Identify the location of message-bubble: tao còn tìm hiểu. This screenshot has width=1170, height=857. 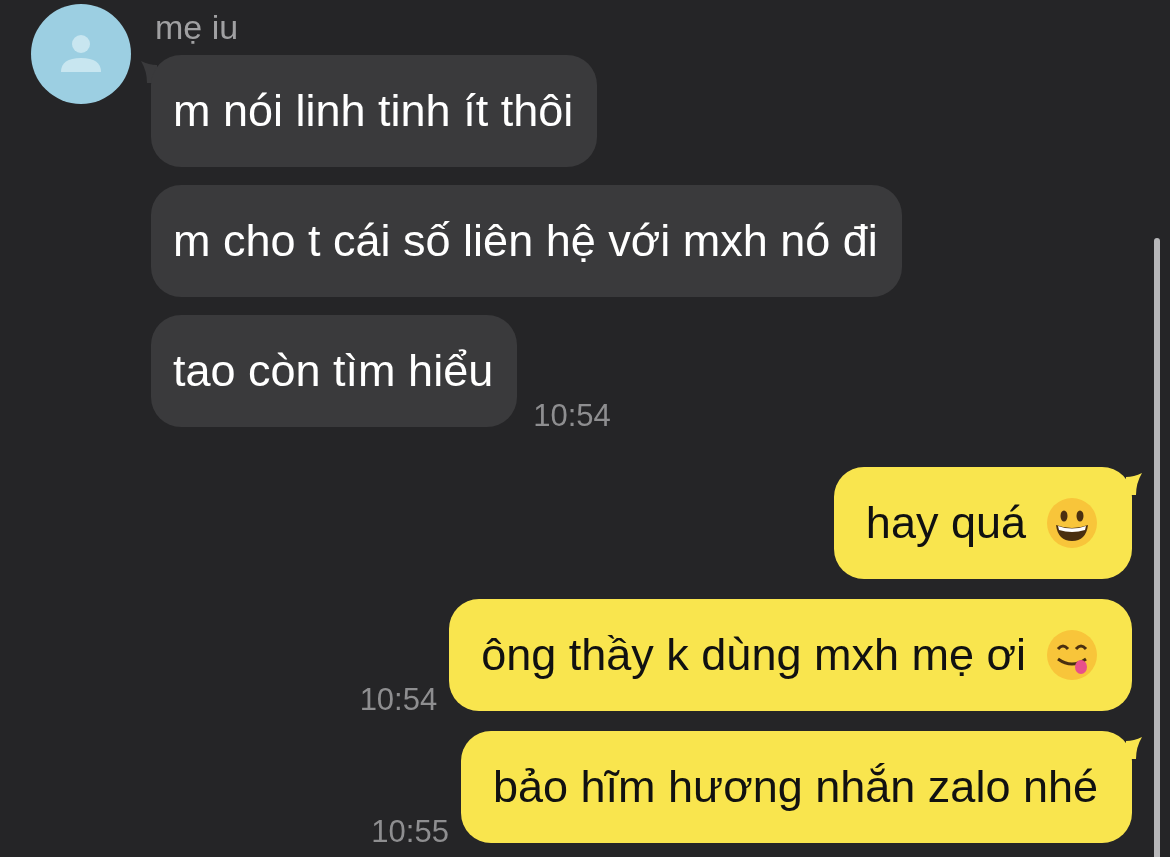
(334, 371).